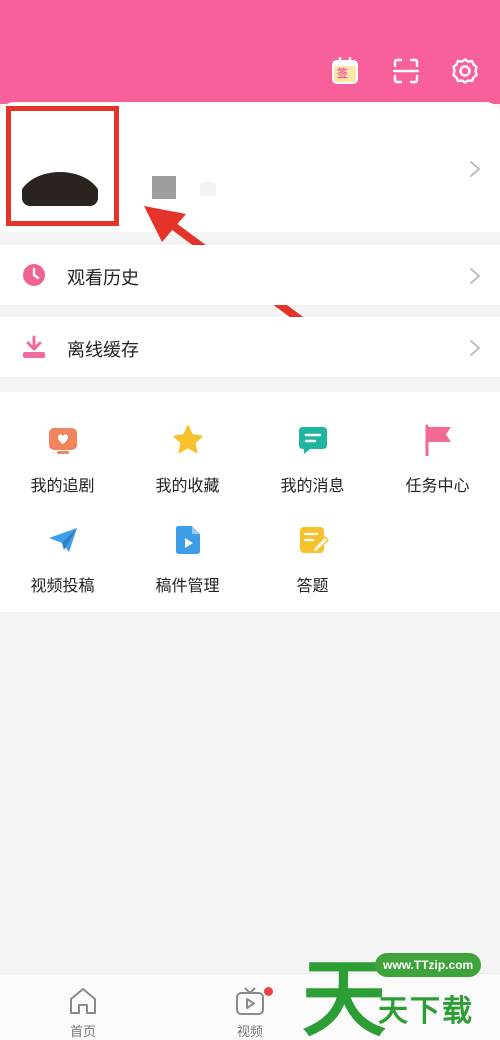 Image resolution: width=500 pixels, height=1040 pixels. I want to click on grid-item-quiz: 答题, so click(312, 569).